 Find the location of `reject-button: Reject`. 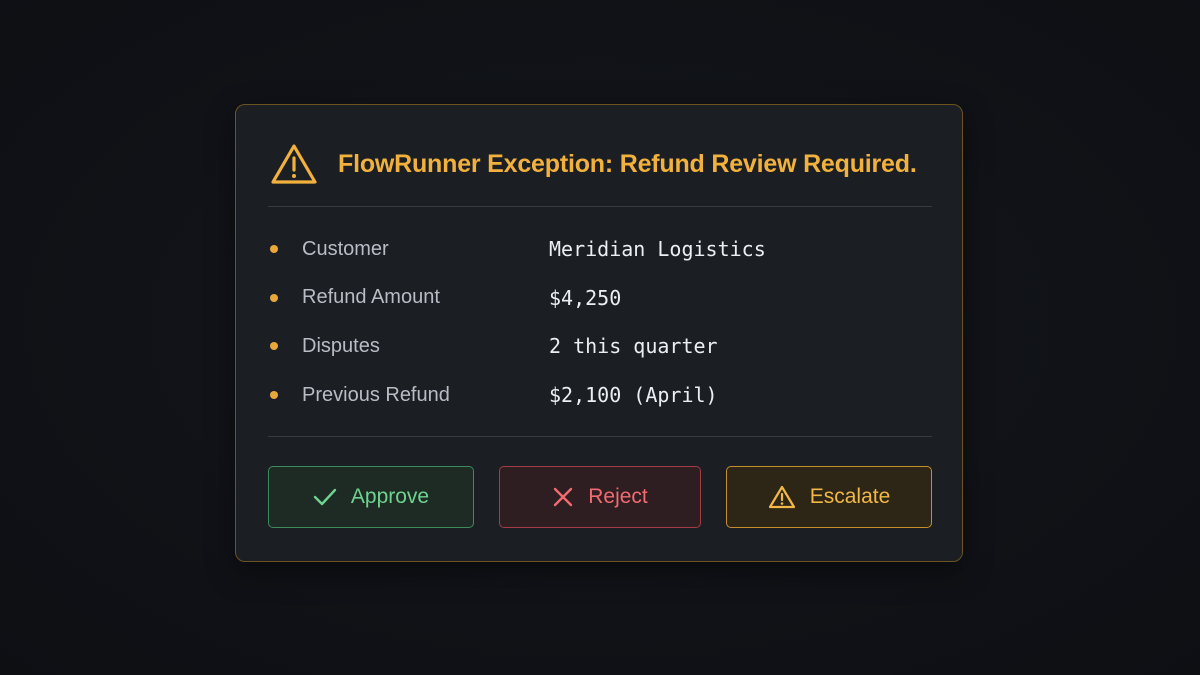

reject-button: Reject is located at coordinates (600, 497).